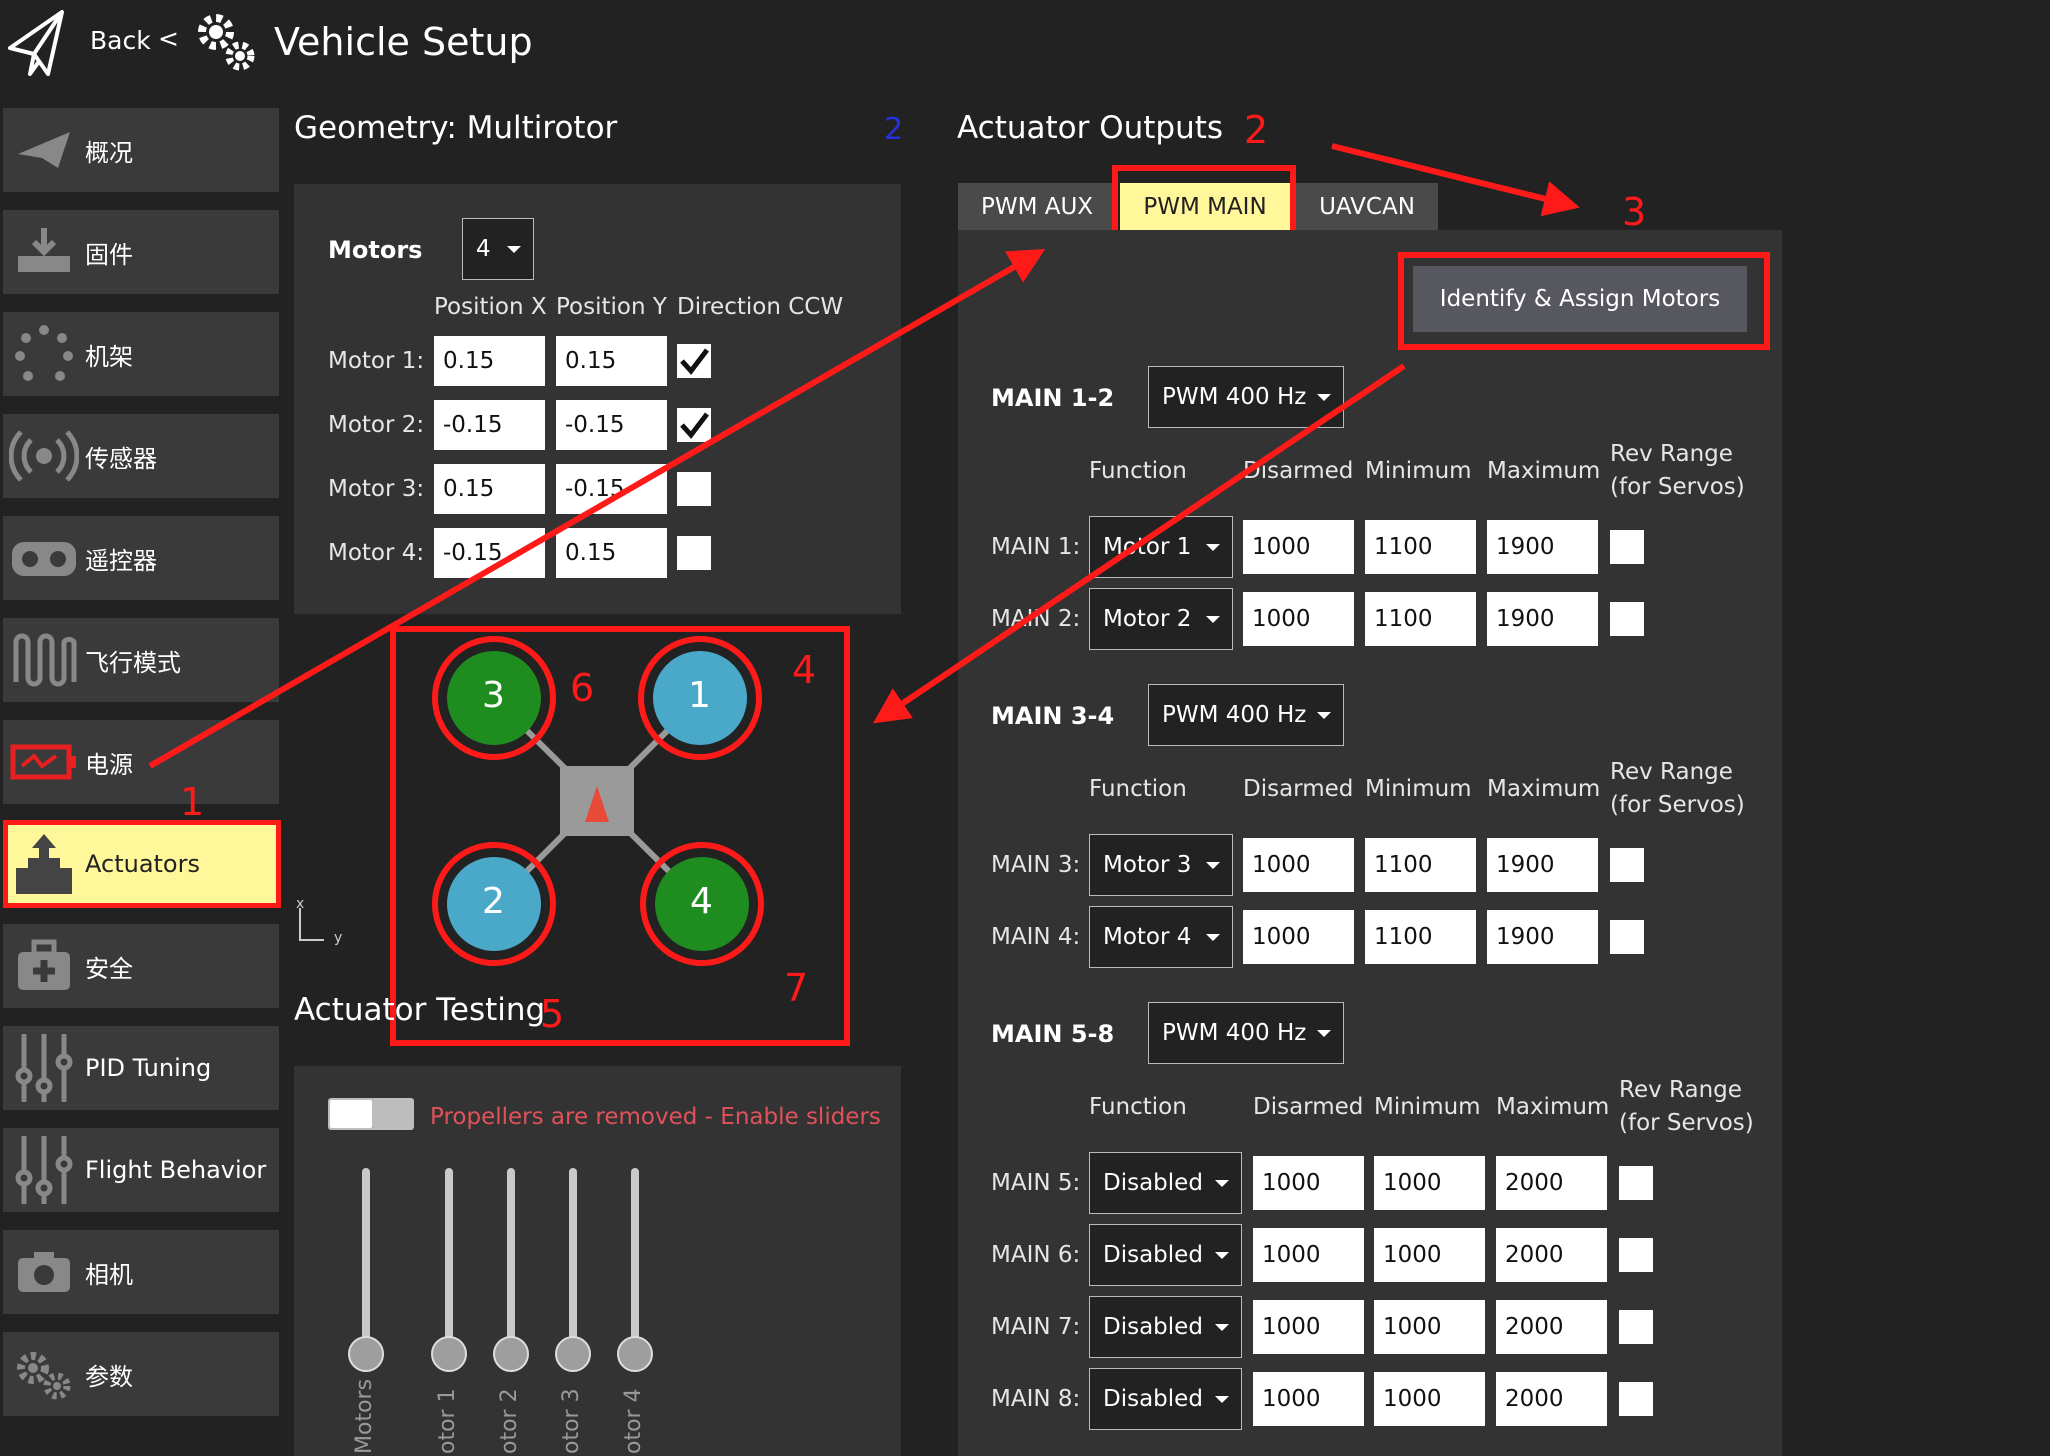 Image resolution: width=2050 pixels, height=1456 pixels. I want to click on sidebar-item-overview: 概况, so click(141, 150).